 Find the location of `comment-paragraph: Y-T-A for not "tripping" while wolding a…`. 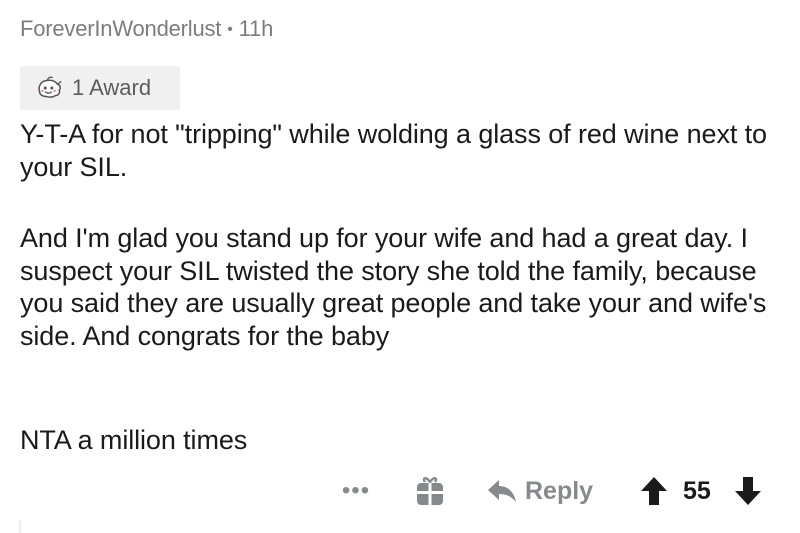

comment-paragraph: Y-T-A for not "tripping" while wolding a… is located at coordinates (393, 150).